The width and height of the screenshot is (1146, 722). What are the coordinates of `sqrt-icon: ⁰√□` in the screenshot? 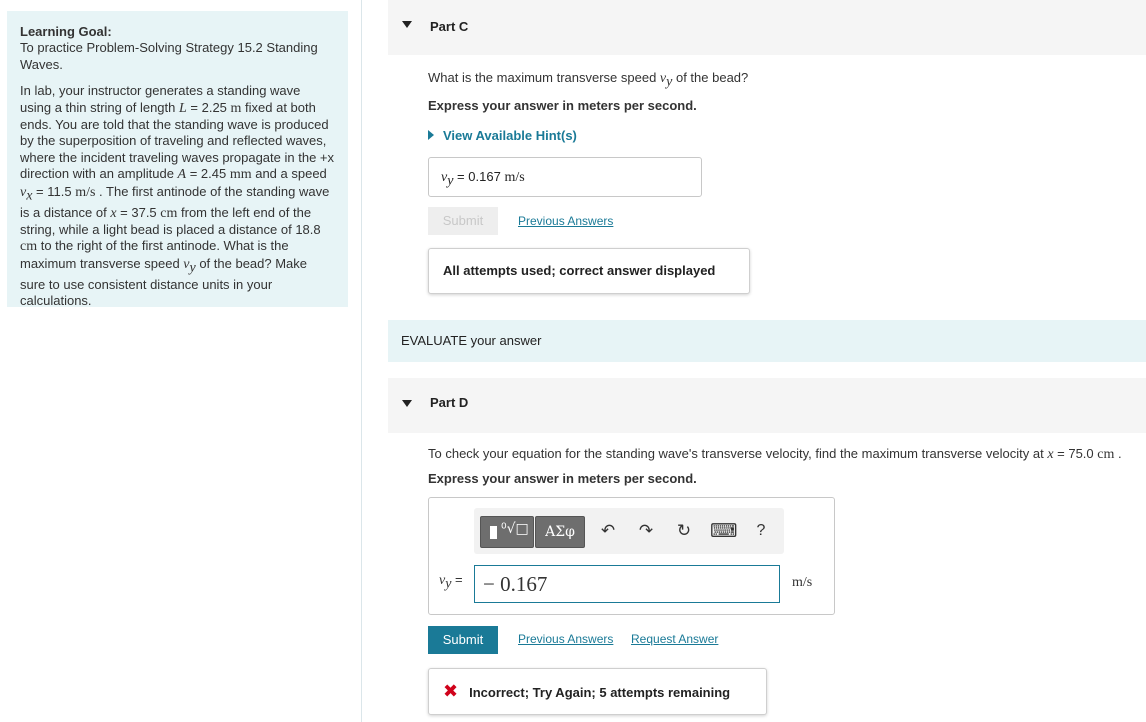 It's located at (515, 529).